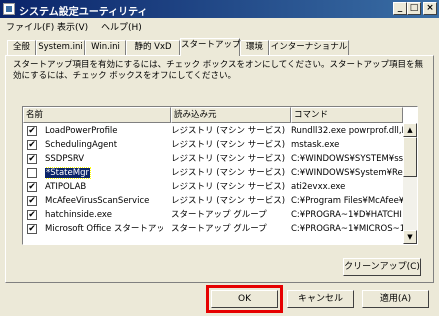 Image resolution: width=439 pixels, height=316 pixels. I want to click on cancel-button: キャンセル, so click(320, 299).